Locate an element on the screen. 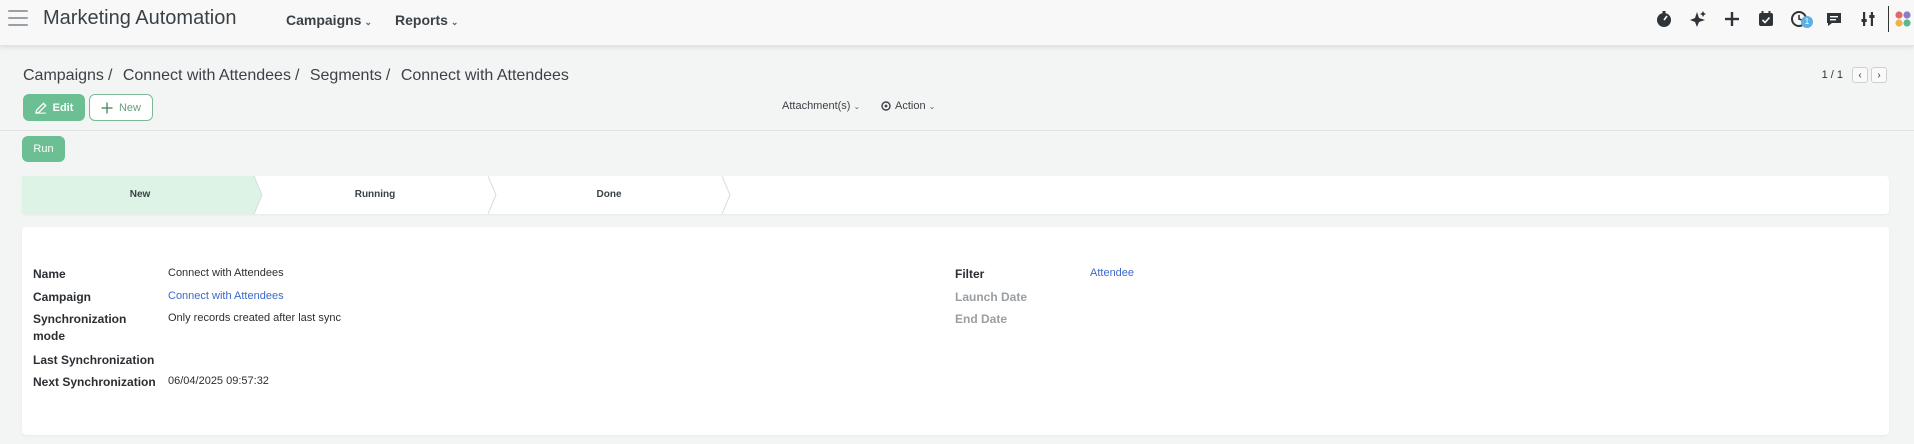  field-label-last-sync: Last Synchronization is located at coordinates (94, 360).